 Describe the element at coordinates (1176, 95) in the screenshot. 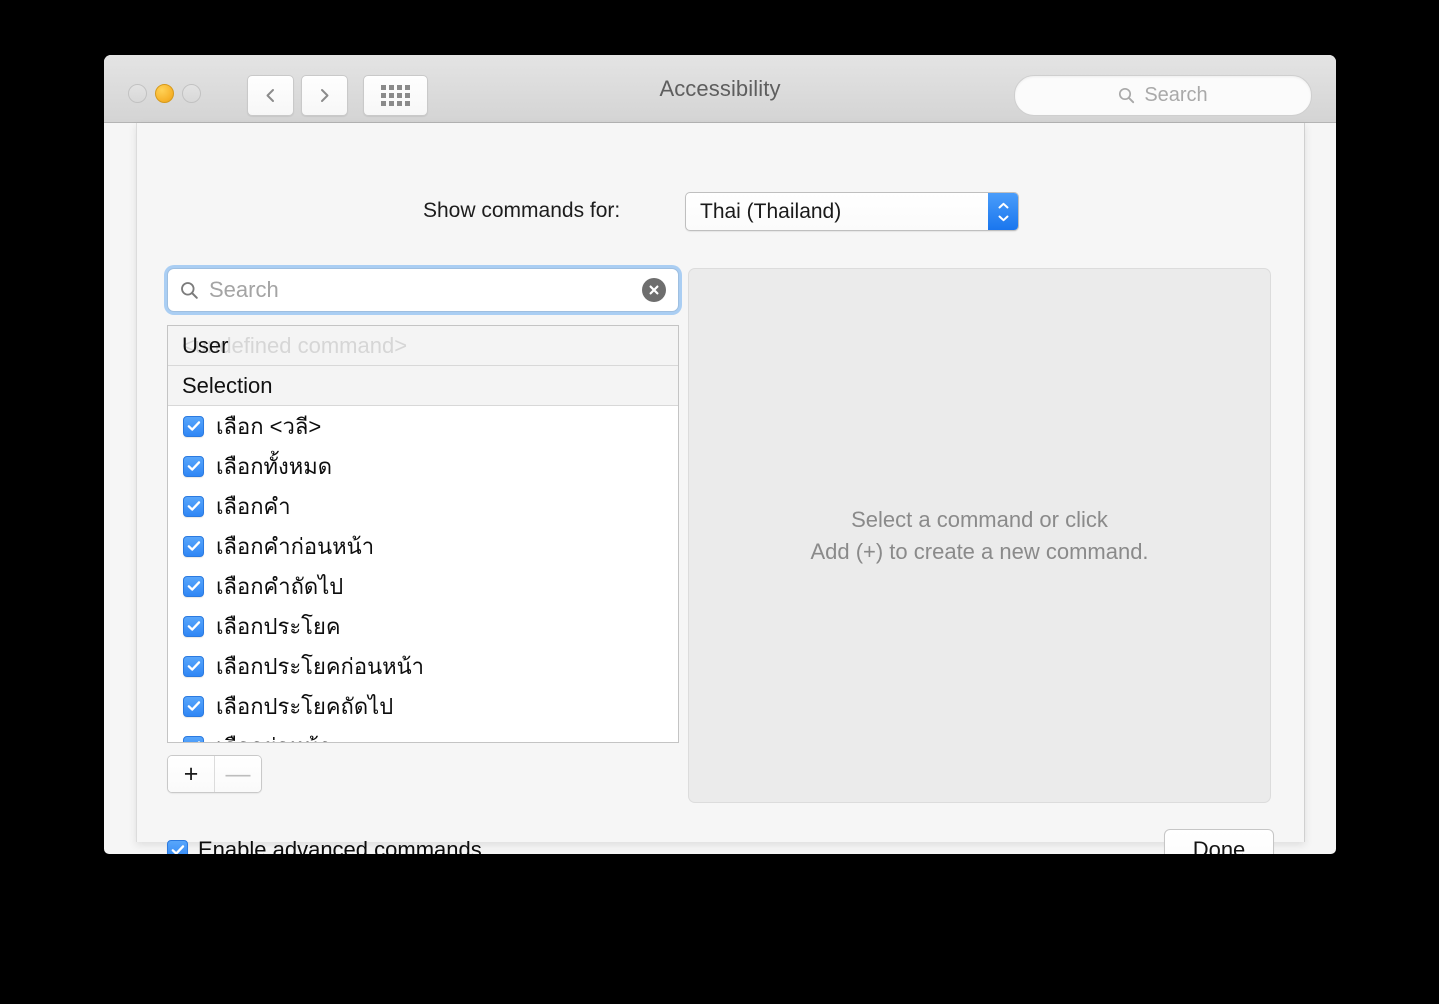

I see `toolbar-search-placeholder: Search` at that location.